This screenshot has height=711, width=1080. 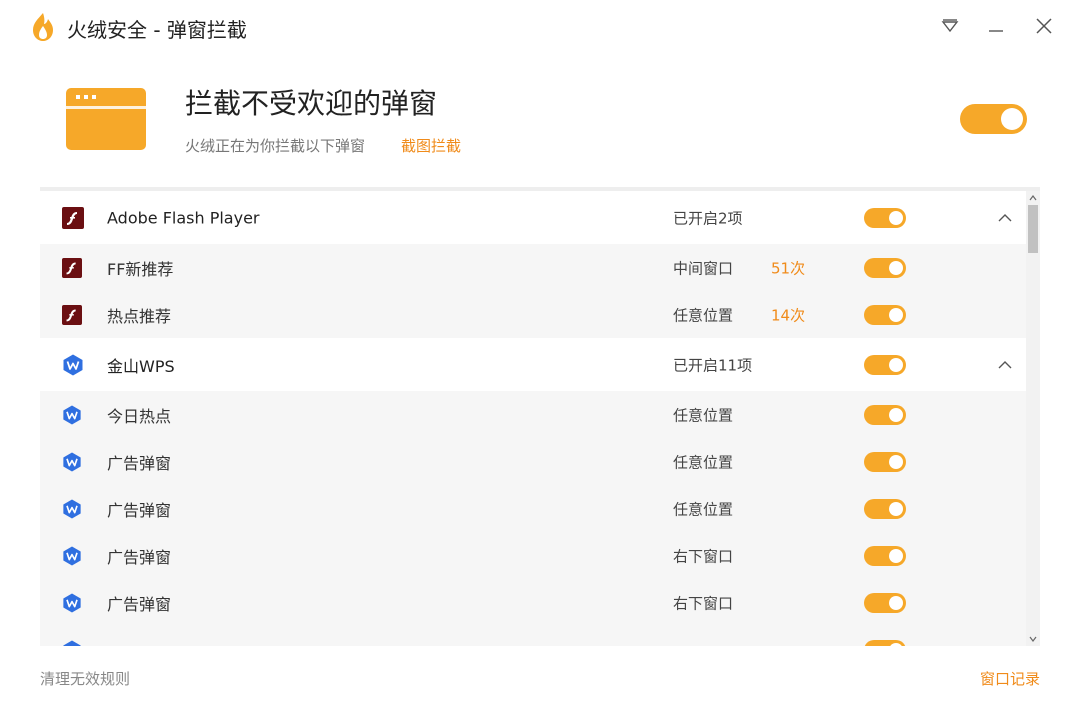 I want to click on group-row-kingsoft-wps: 金山WPS 已开启11项, so click(x=533, y=364).